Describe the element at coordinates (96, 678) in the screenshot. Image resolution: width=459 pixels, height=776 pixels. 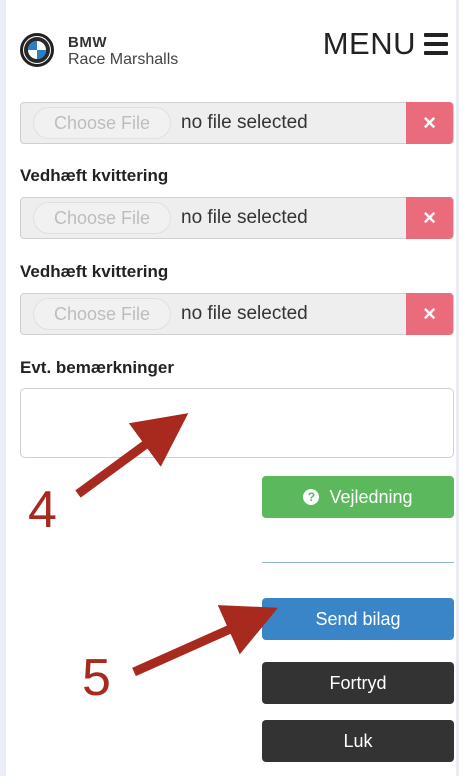
I see `annotation-number-5: 5` at that location.